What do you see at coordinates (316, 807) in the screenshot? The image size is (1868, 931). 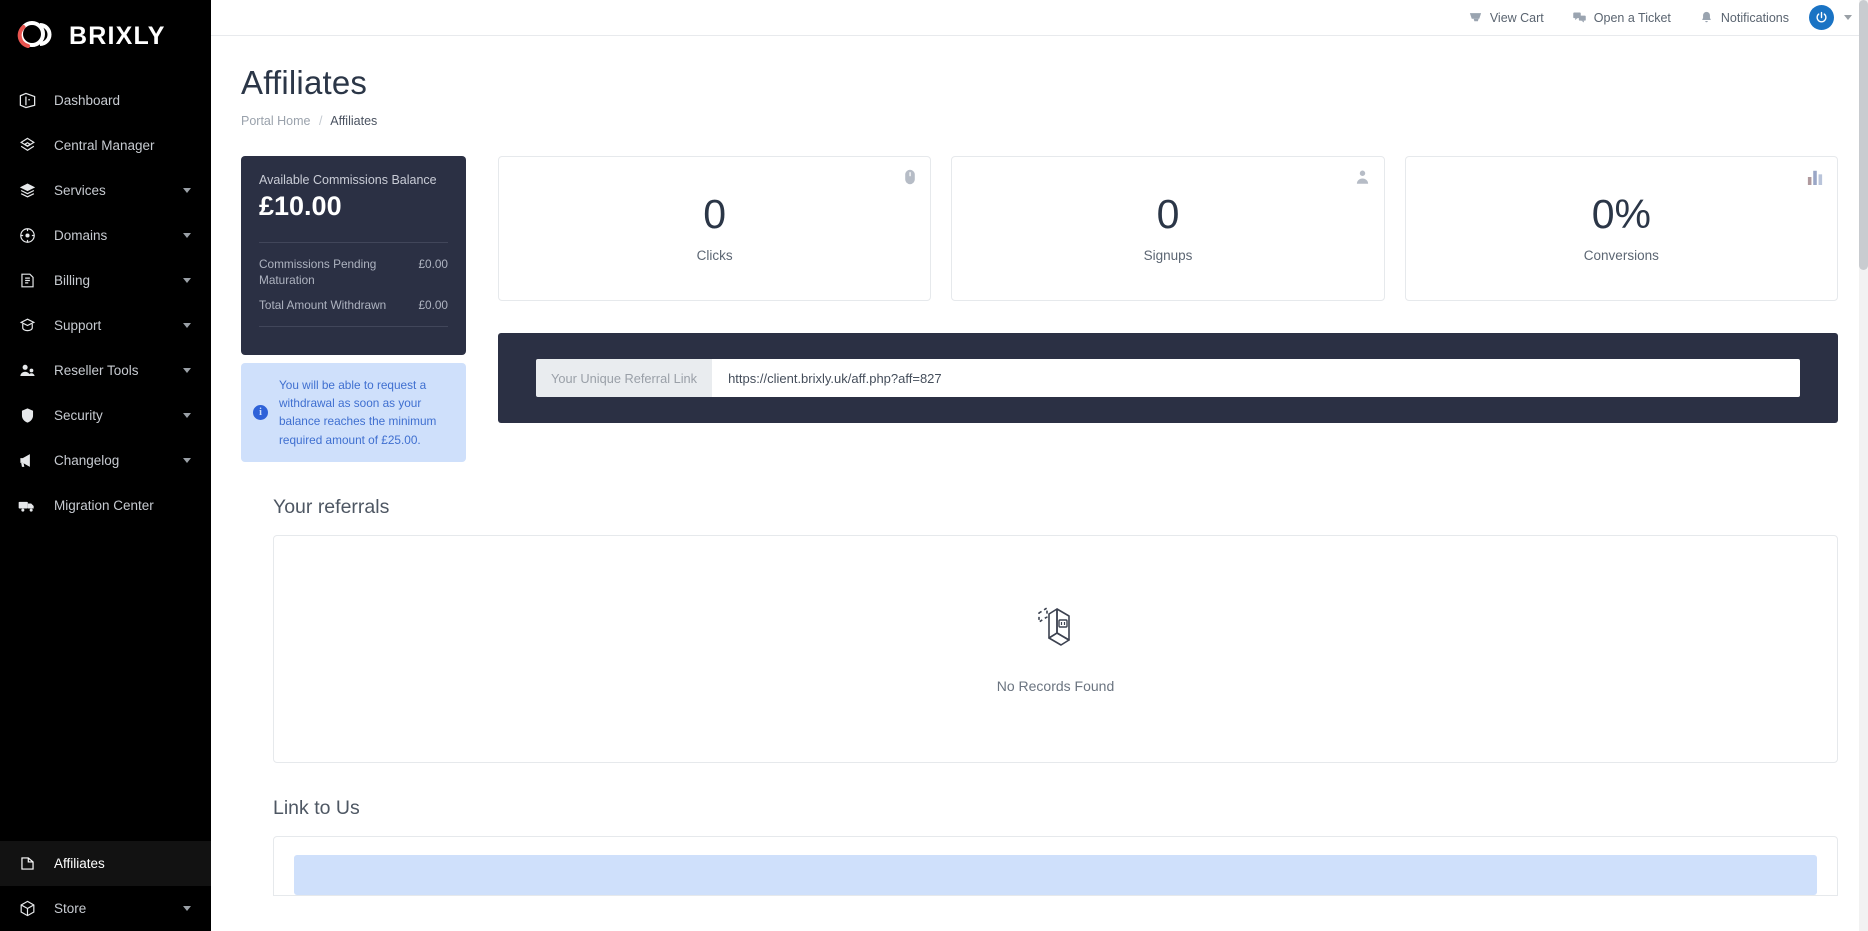 I see `link-to-us-title: Link to Us` at bounding box center [316, 807].